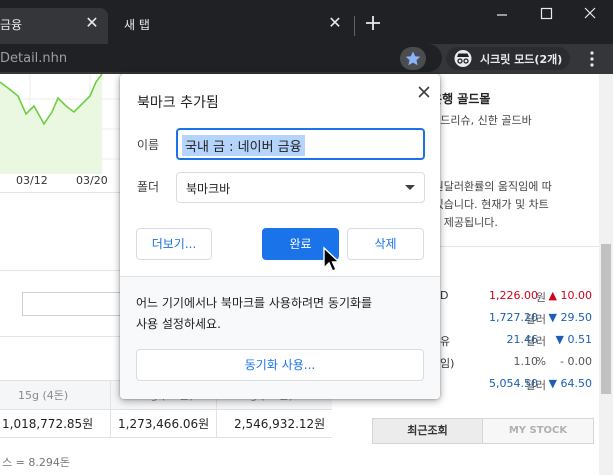  Describe the element at coordinates (410, 187) in the screenshot. I see `chevron-down-icon` at that location.